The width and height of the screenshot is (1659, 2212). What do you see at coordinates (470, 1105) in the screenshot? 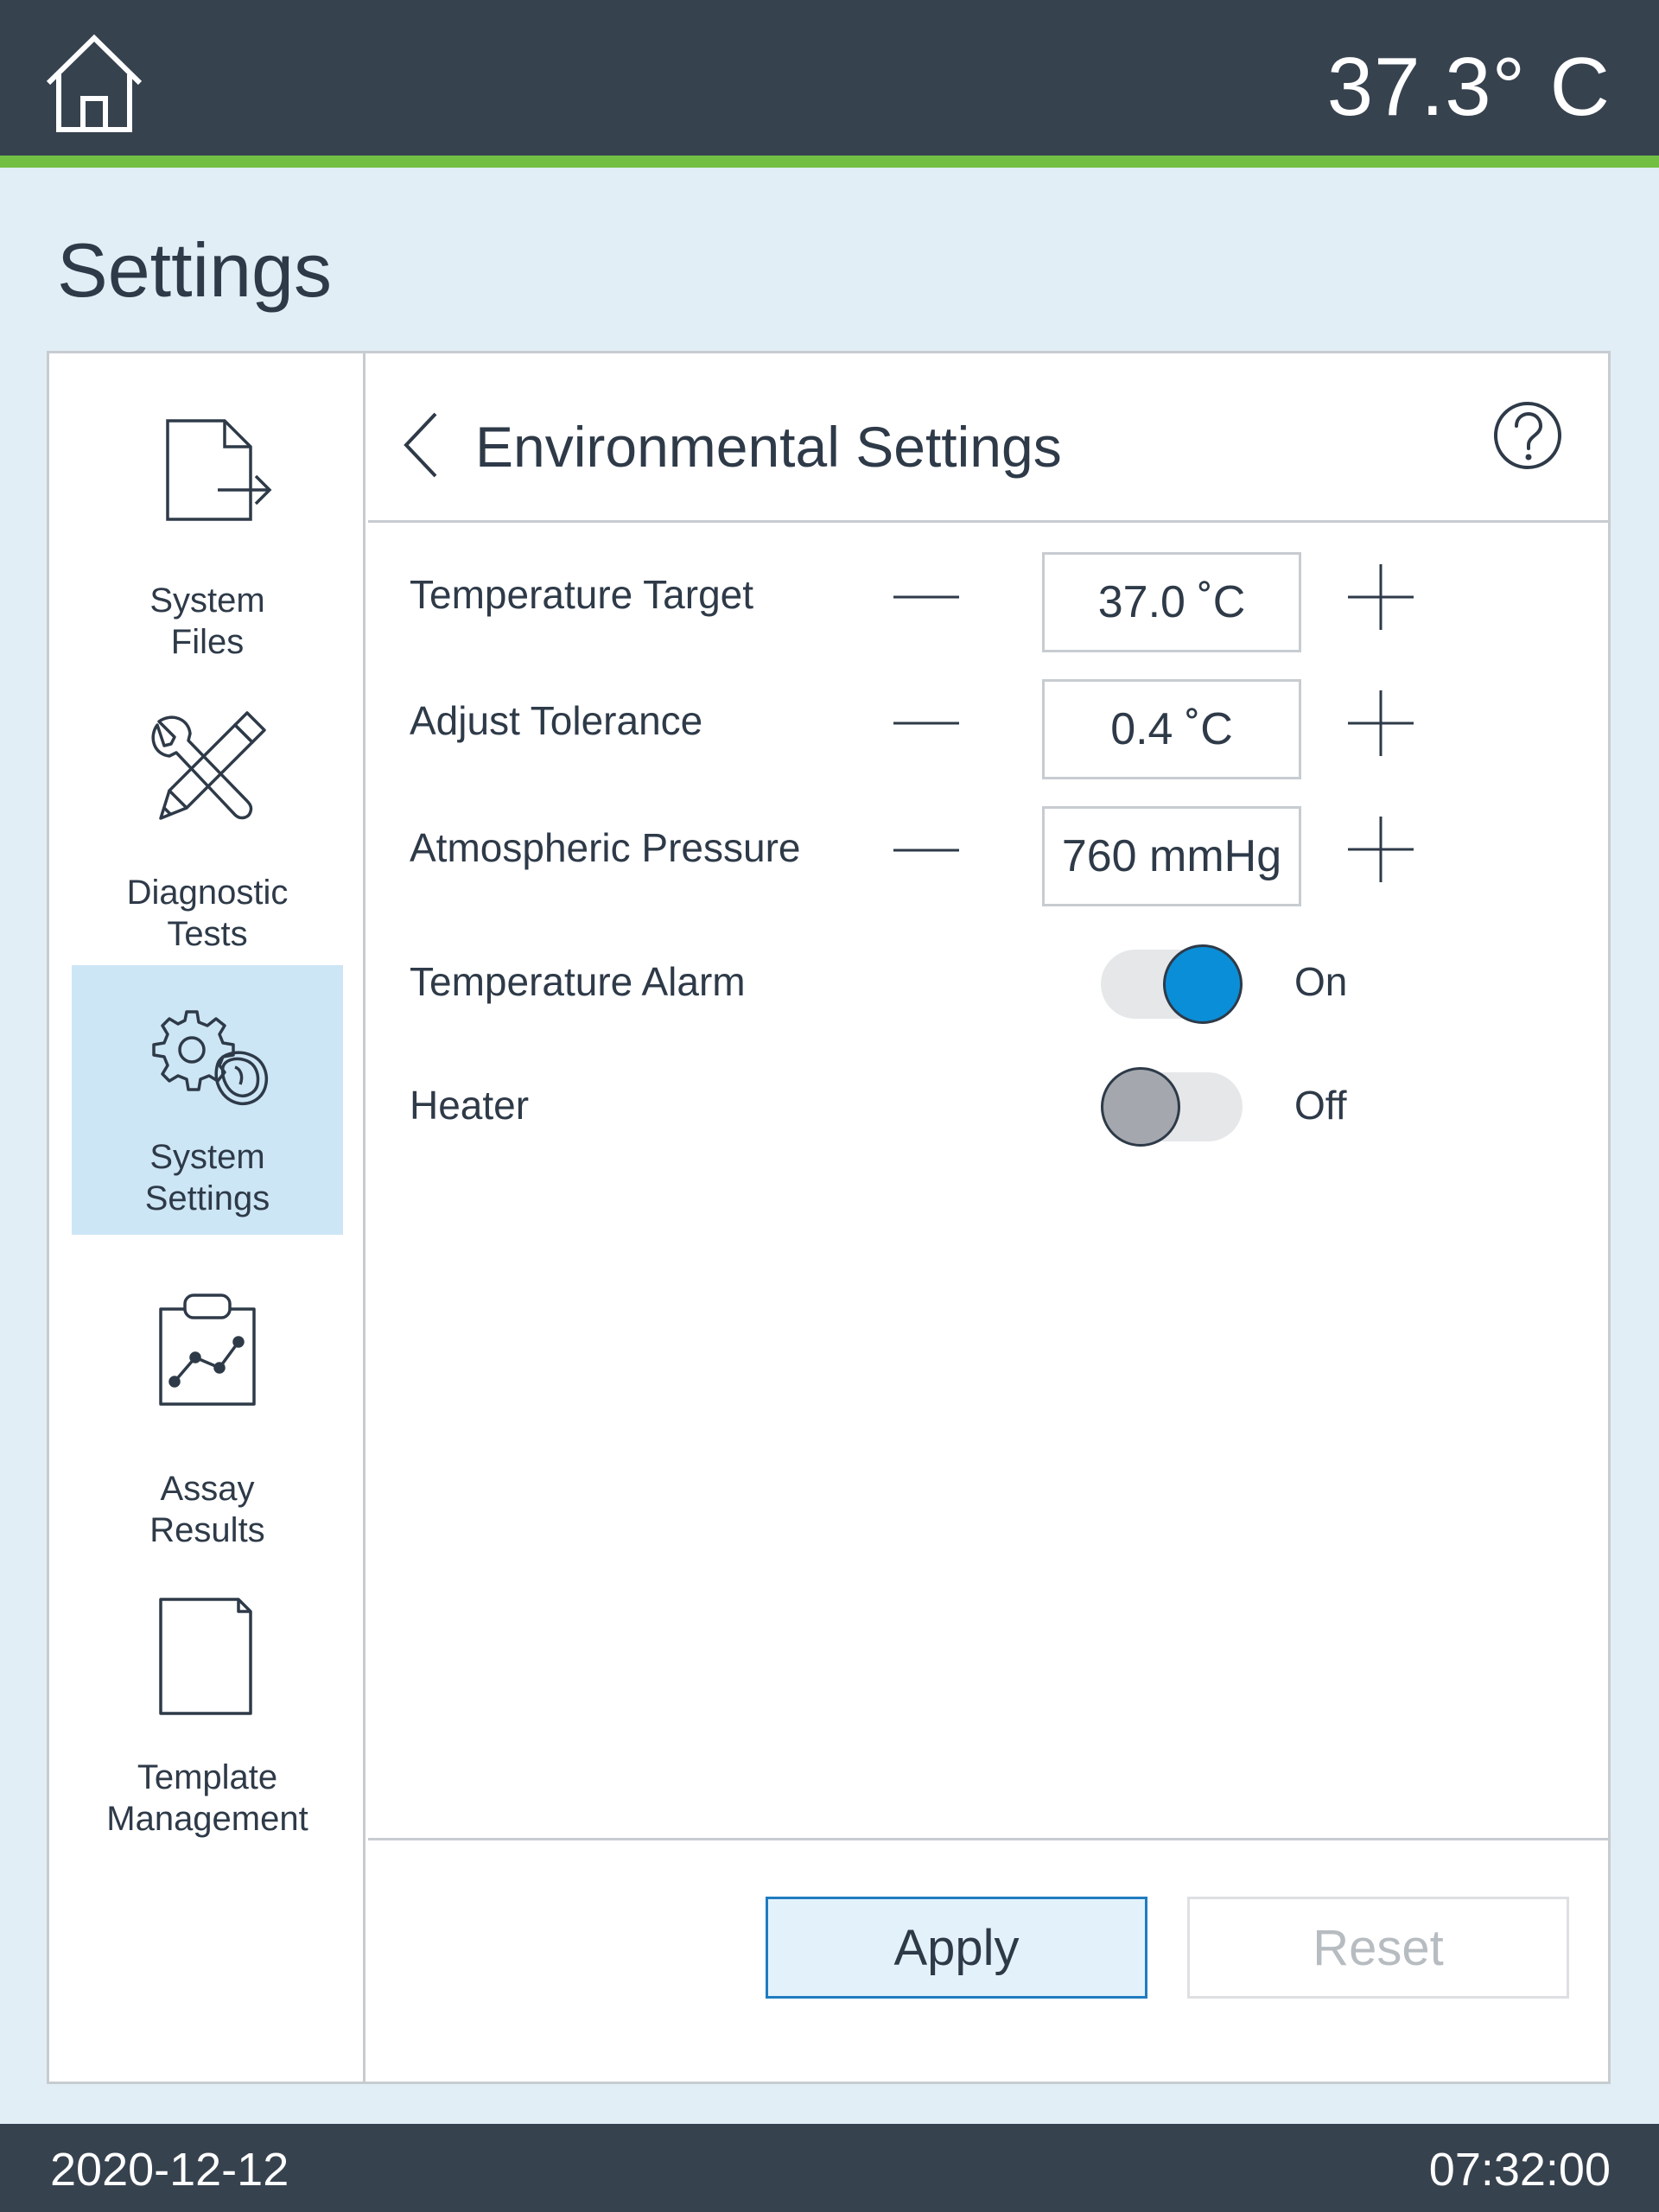
I see `row-label-heater: Heater` at bounding box center [470, 1105].